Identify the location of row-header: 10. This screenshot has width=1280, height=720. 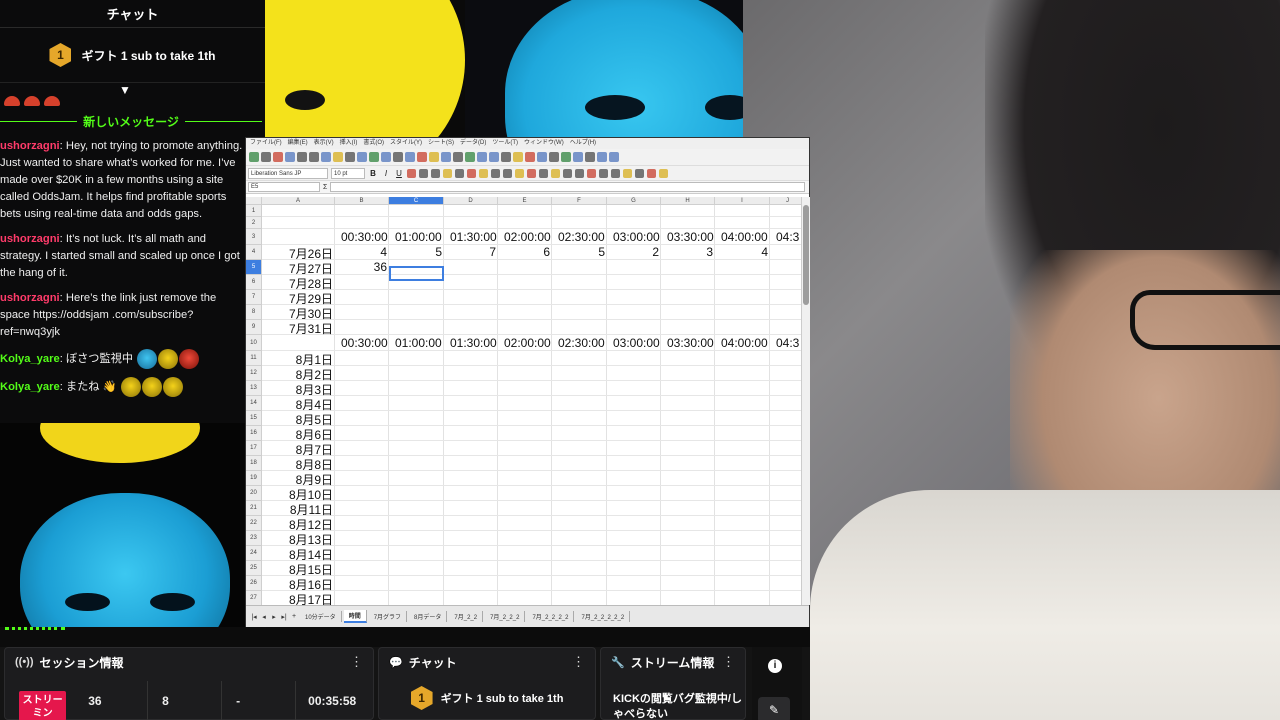
(254, 343).